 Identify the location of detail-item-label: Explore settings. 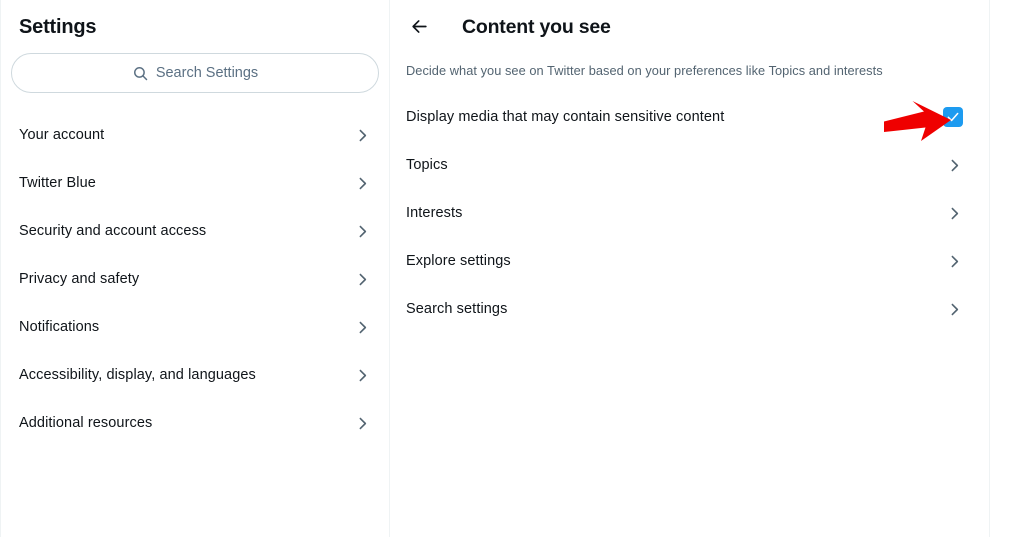
(458, 261).